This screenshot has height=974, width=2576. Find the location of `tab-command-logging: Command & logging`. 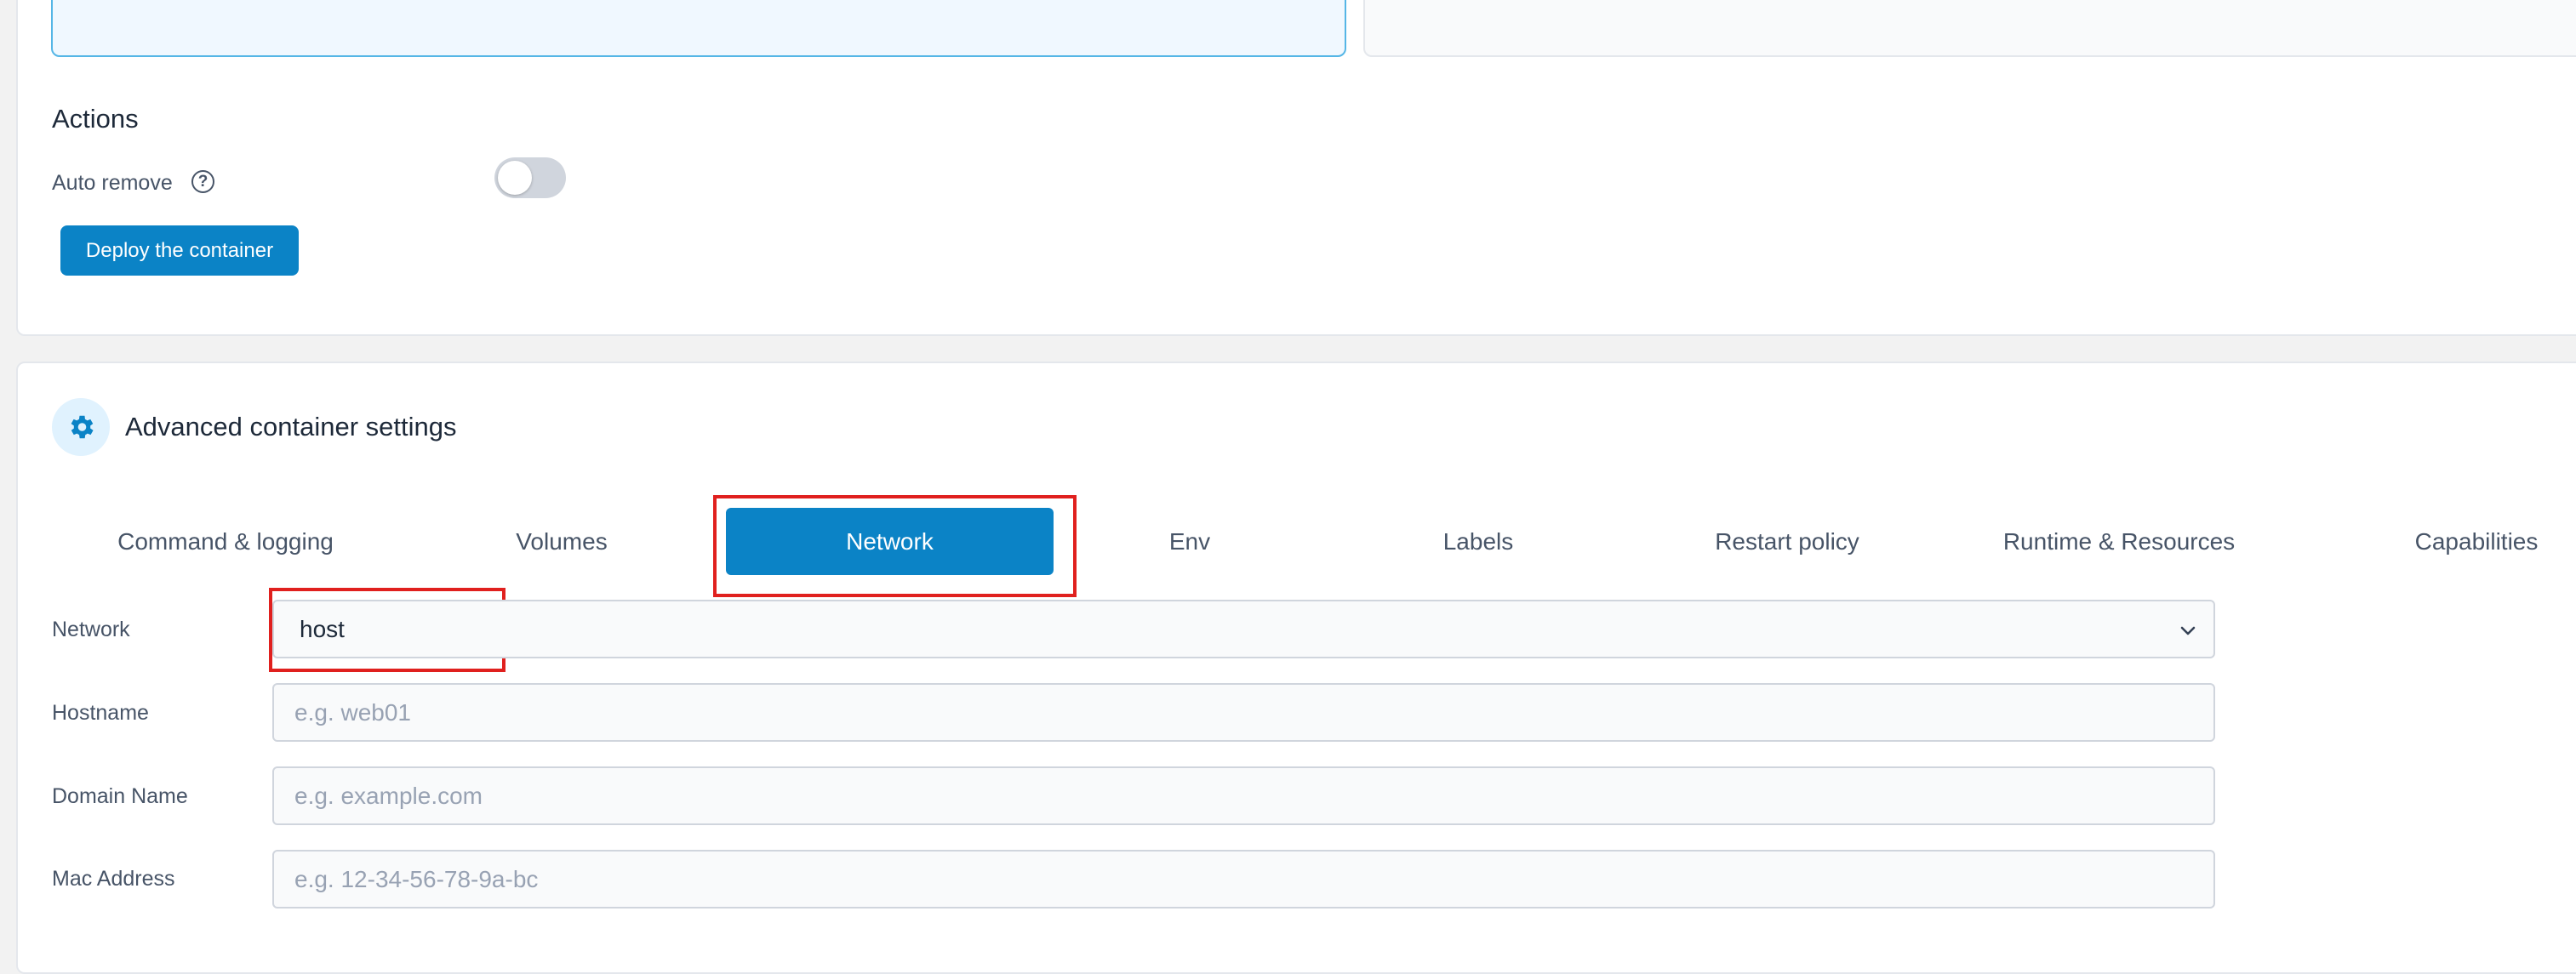

tab-command-logging: Command & logging is located at coordinates (225, 541).